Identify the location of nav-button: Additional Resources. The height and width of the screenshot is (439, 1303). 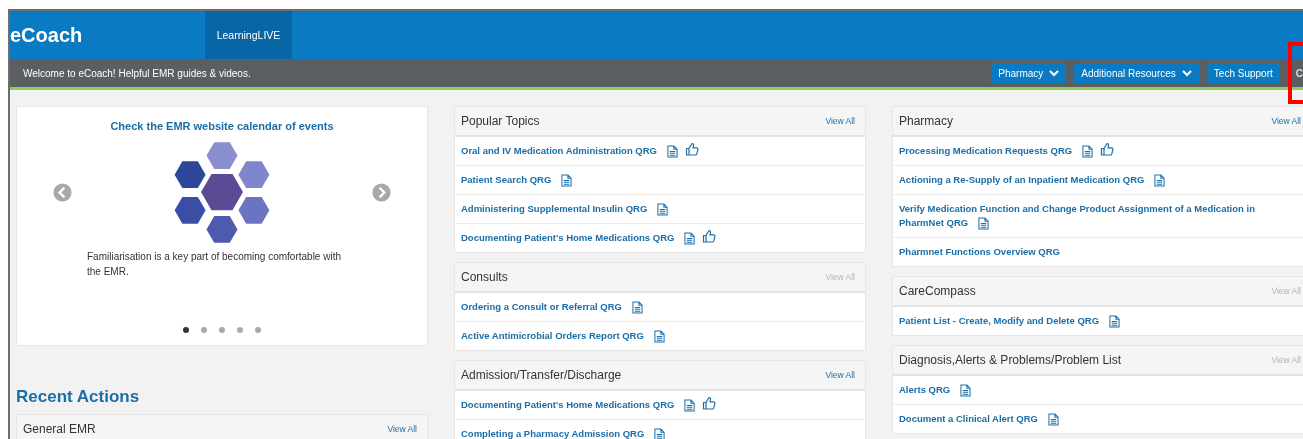
(1136, 73).